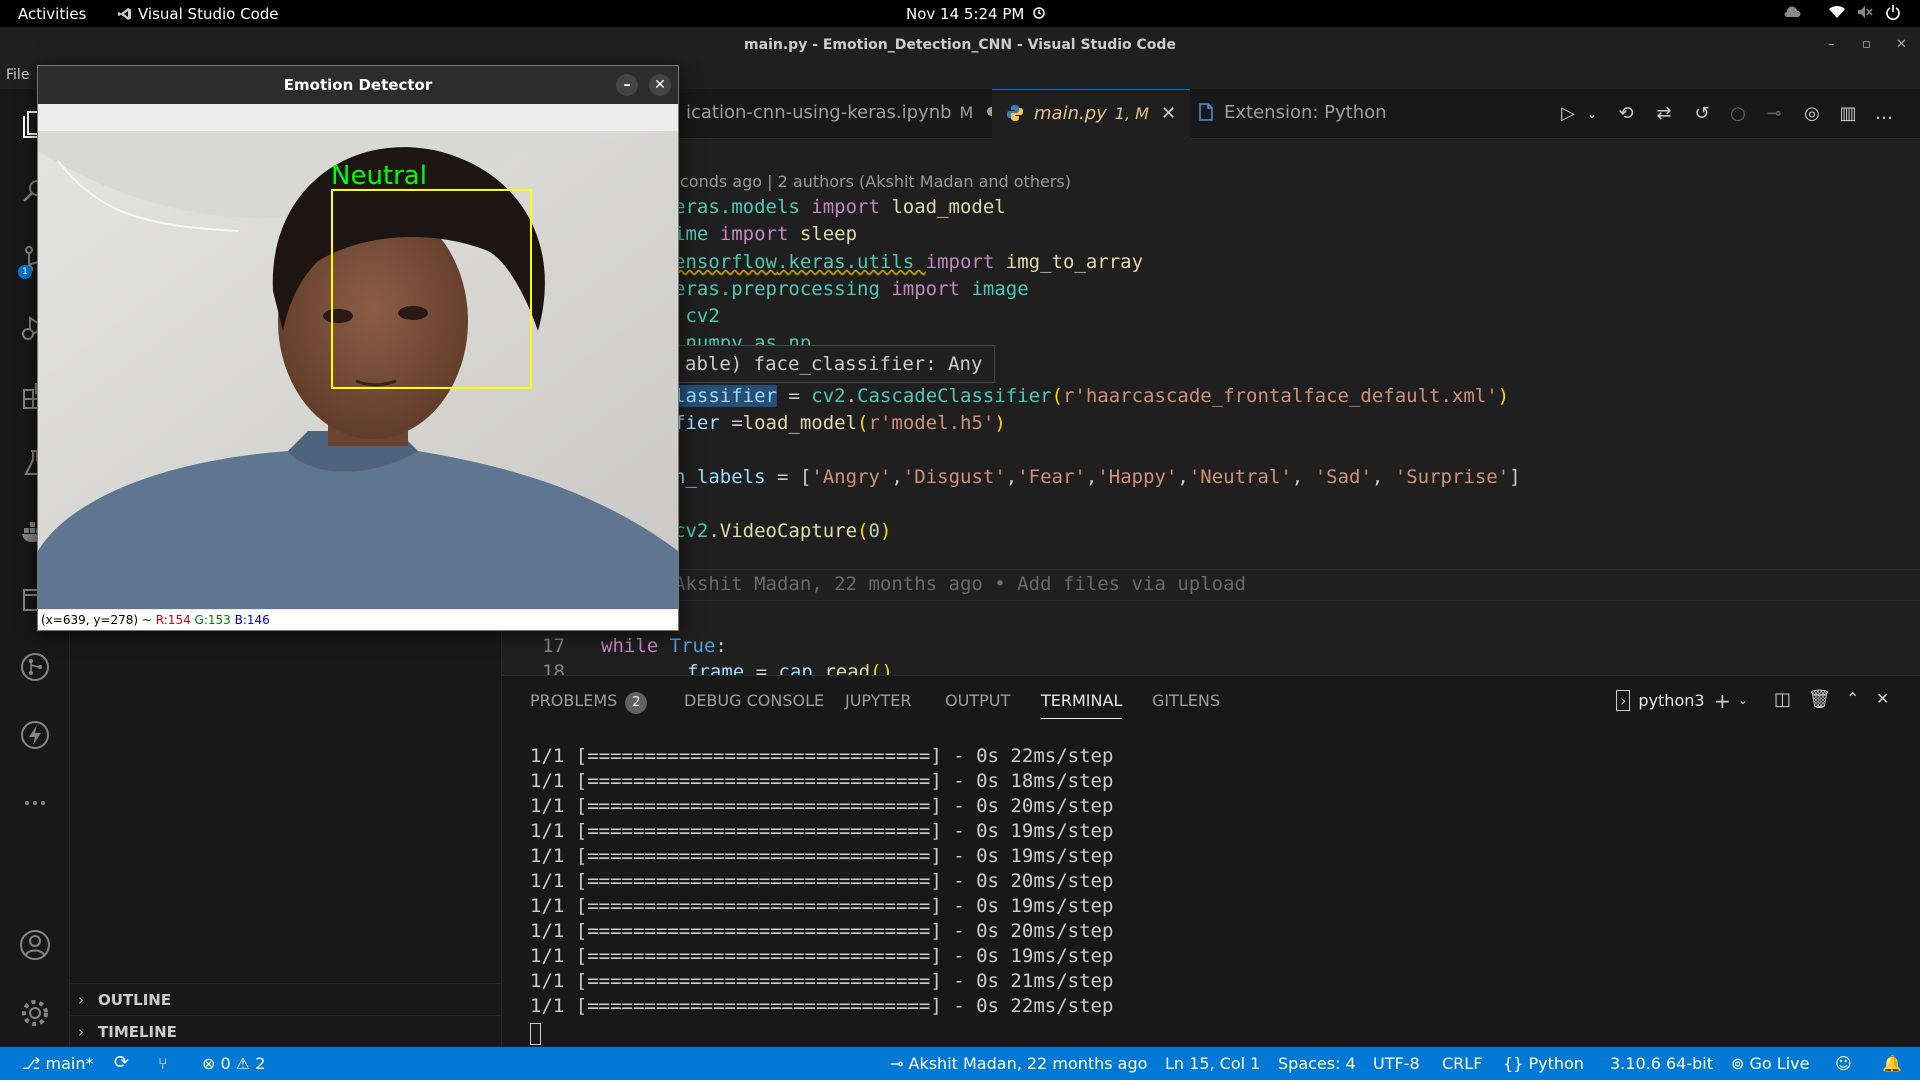 The image size is (1920, 1080). I want to click on tab-output: OUTPUT, so click(977, 700).